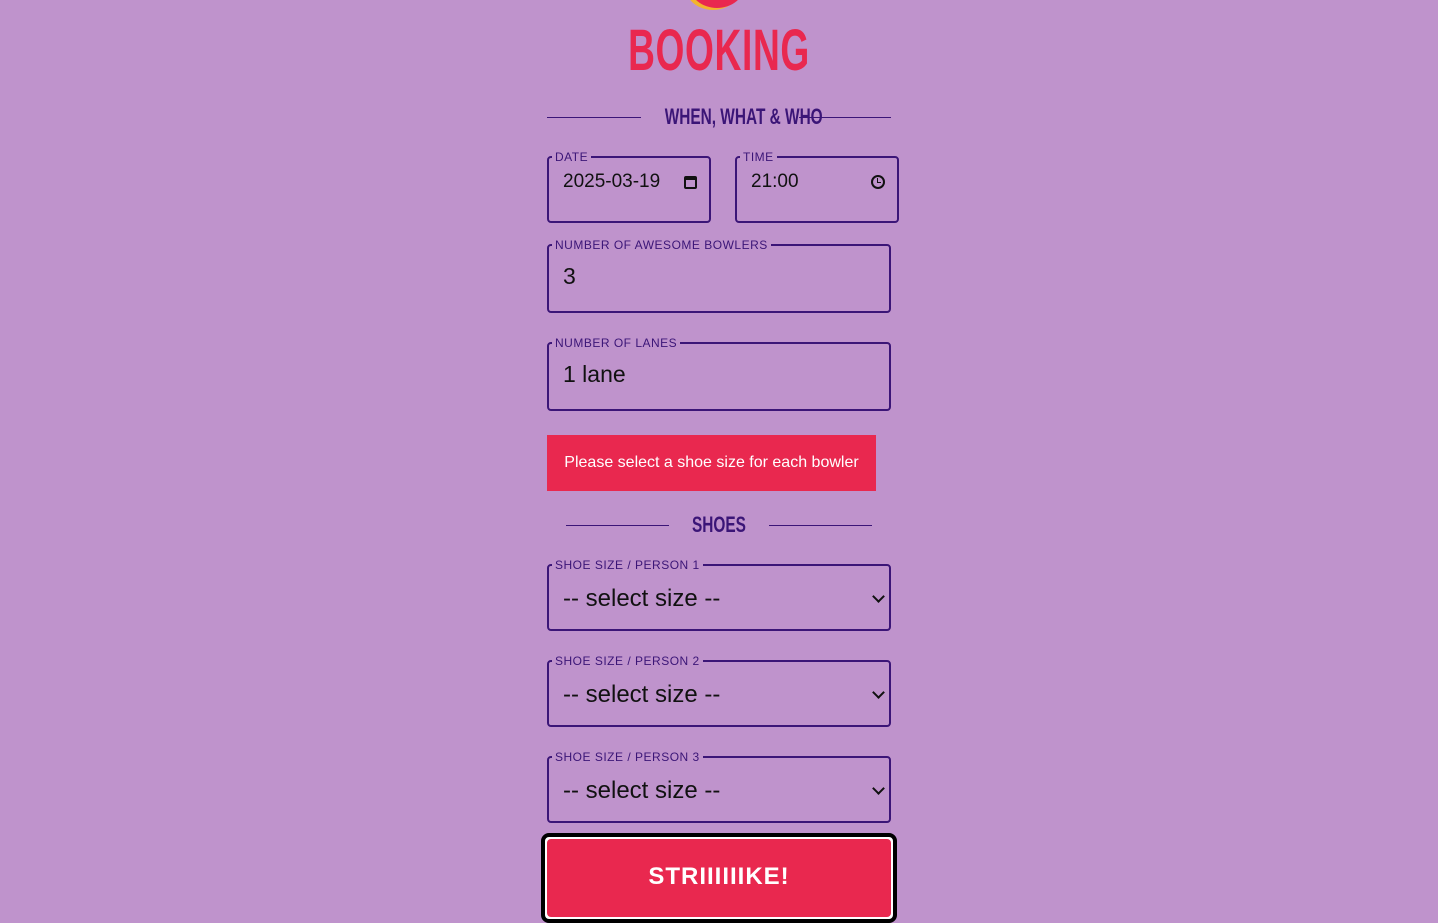 Image resolution: width=1438 pixels, height=923 pixels. What do you see at coordinates (627, 565) in the screenshot?
I see `shoe-size-label: SHOE SIZE / PERSON 1` at bounding box center [627, 565].